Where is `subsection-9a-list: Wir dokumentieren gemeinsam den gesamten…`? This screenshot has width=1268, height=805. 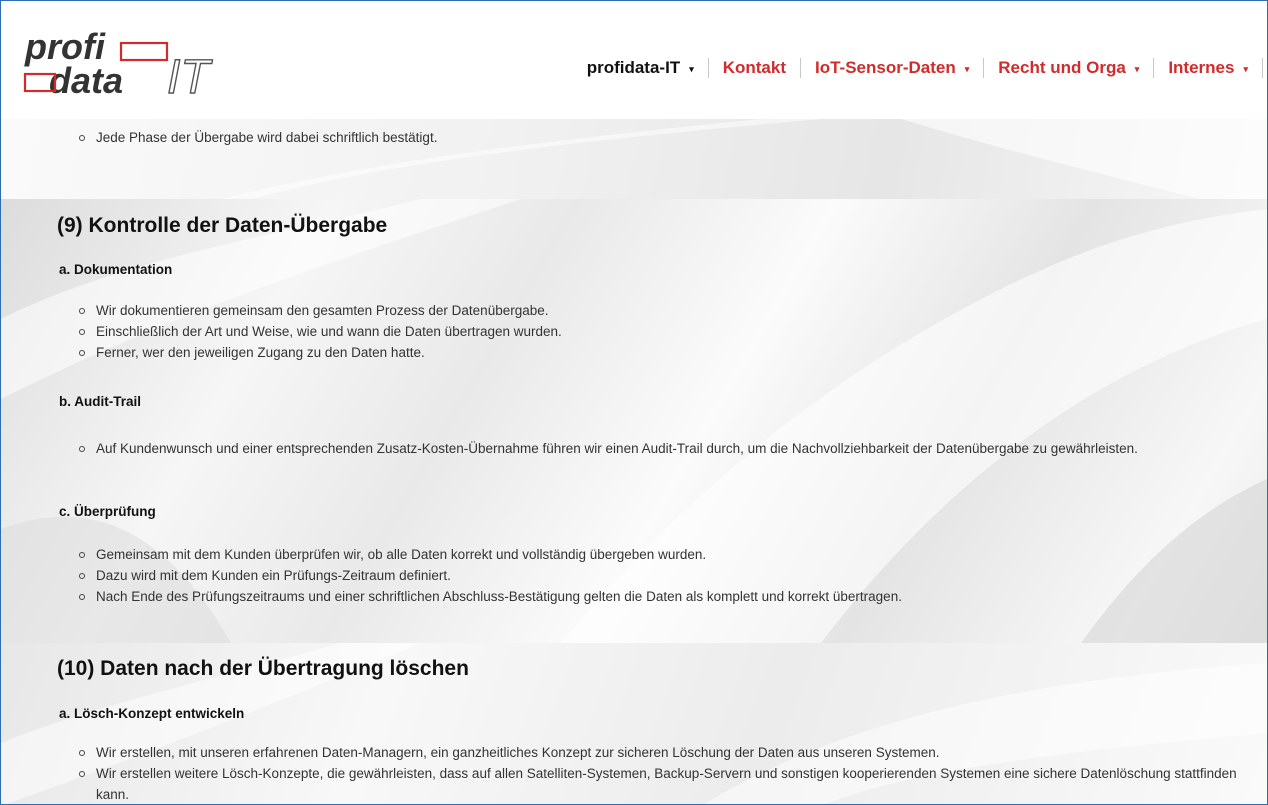
subsection-9a-list: Wir dokumentieren gemeinsam den gesamten… is located at coordinates (659, 331).